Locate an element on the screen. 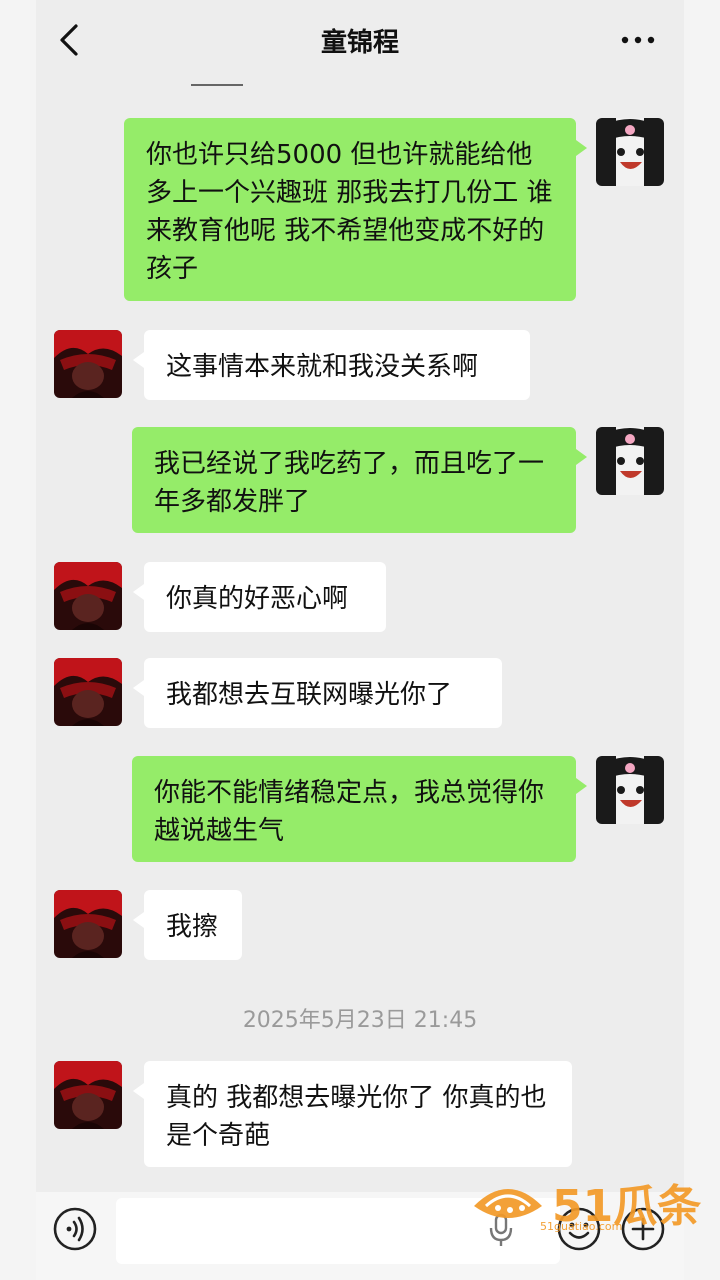 This screenshot has width=720, height=1280. chat-header: 童锦程 is located at coordinates (360, 42).